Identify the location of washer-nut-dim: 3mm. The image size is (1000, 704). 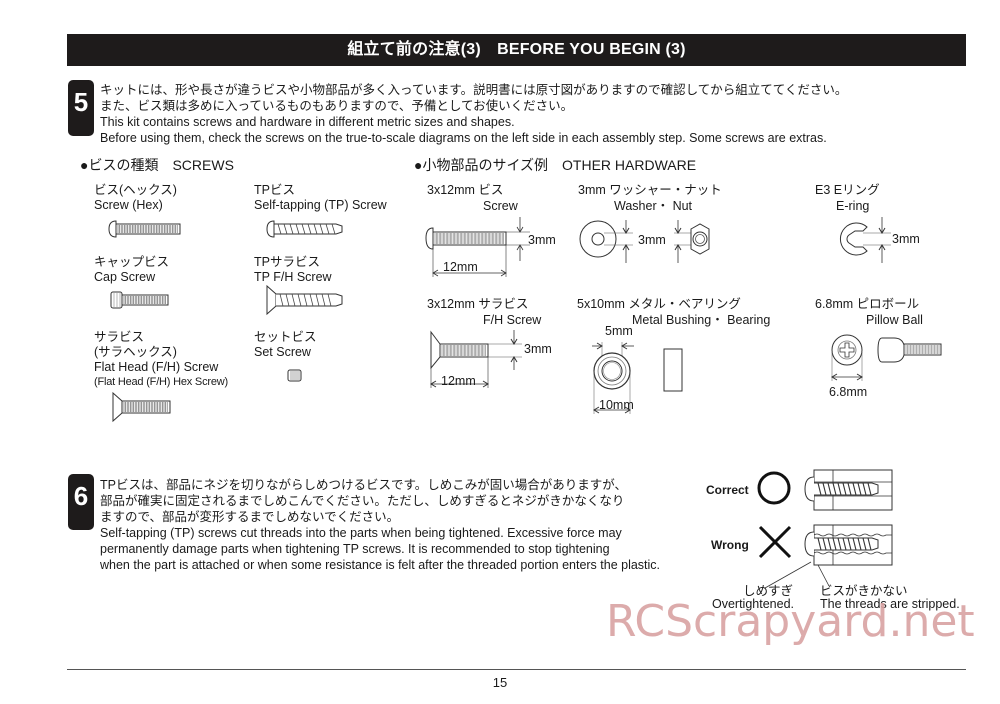
(652, 240).